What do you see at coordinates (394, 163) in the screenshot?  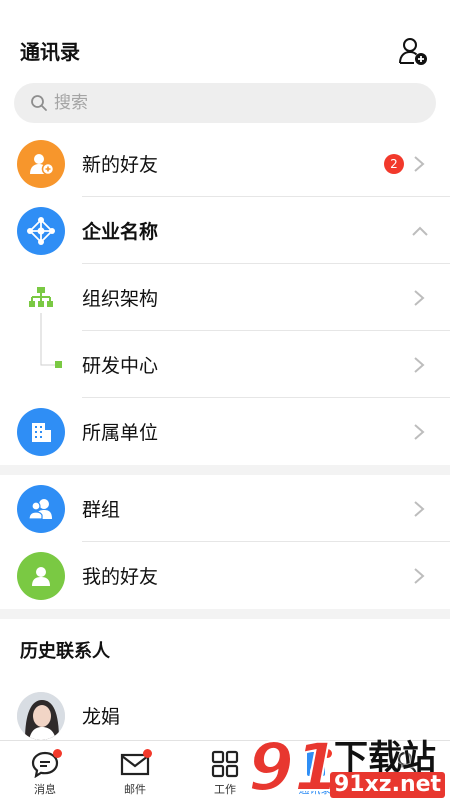 I see `unread-badge: 2` at bounding box center [394, 163].